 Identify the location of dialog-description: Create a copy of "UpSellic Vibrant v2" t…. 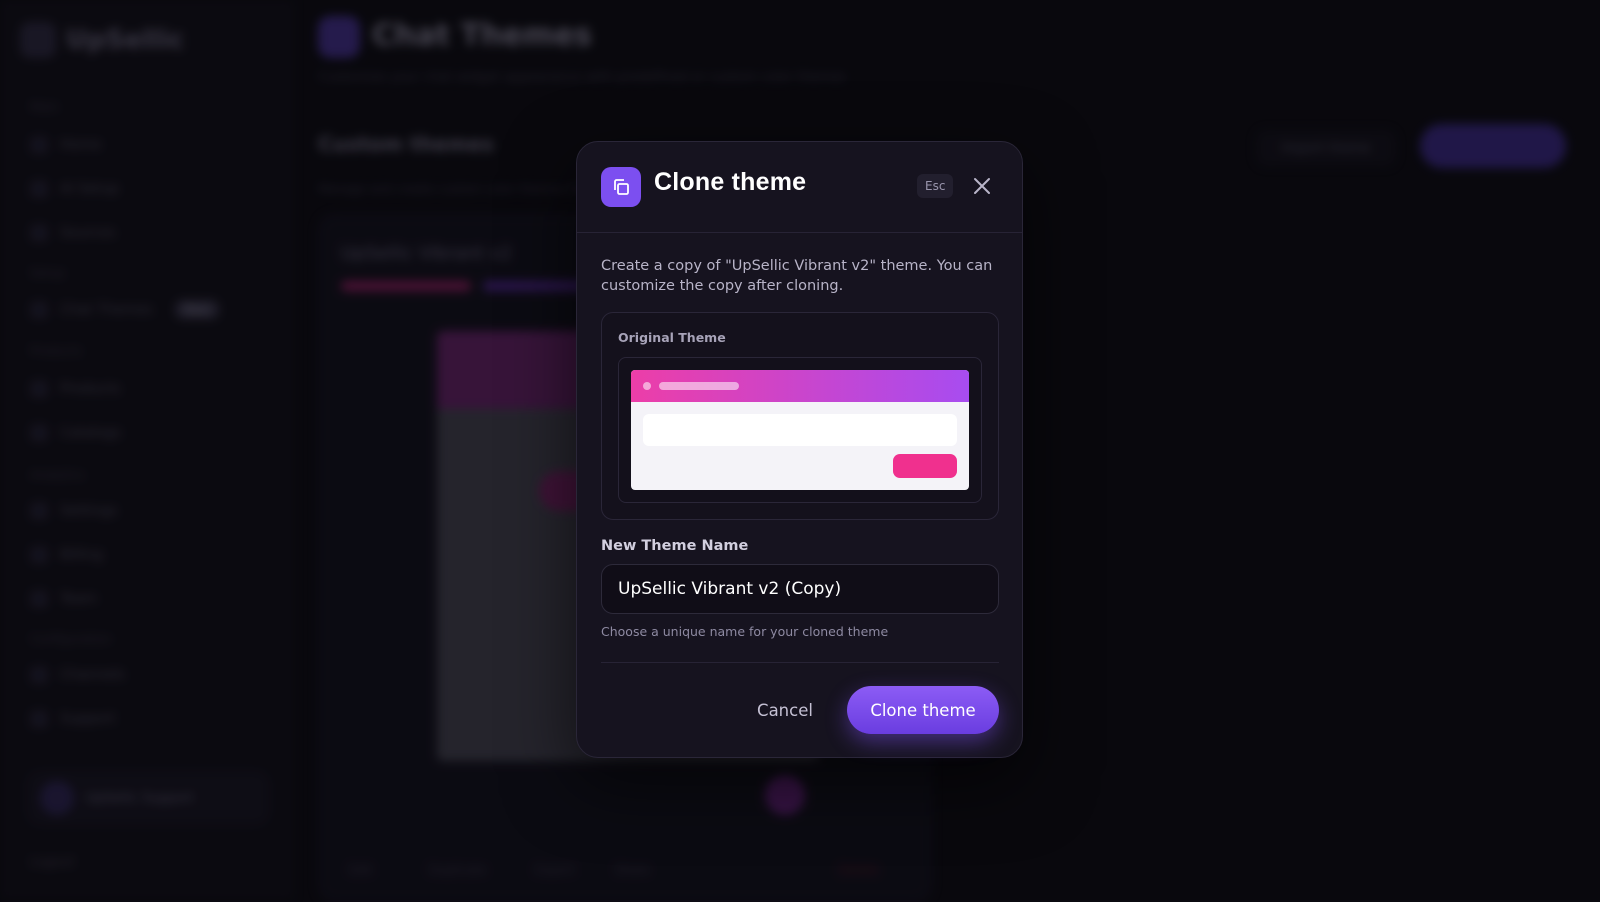
(797, 276).